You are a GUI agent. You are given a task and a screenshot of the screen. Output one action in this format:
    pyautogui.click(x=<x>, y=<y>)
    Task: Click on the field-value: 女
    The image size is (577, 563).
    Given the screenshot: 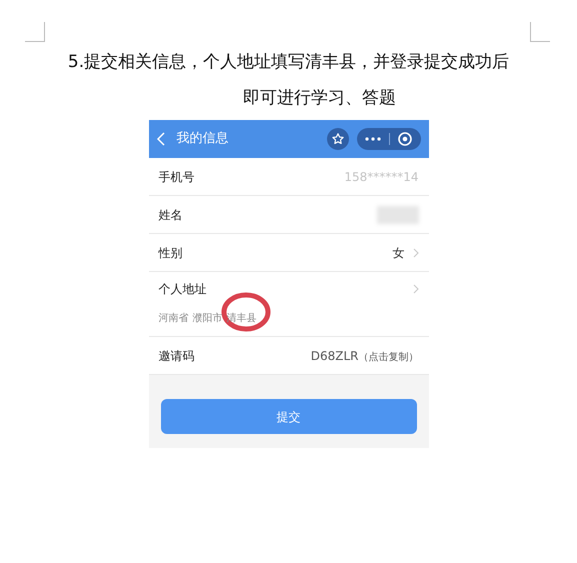 What is the action you would take?
    pyautogui.click(x=398, y=253)
    